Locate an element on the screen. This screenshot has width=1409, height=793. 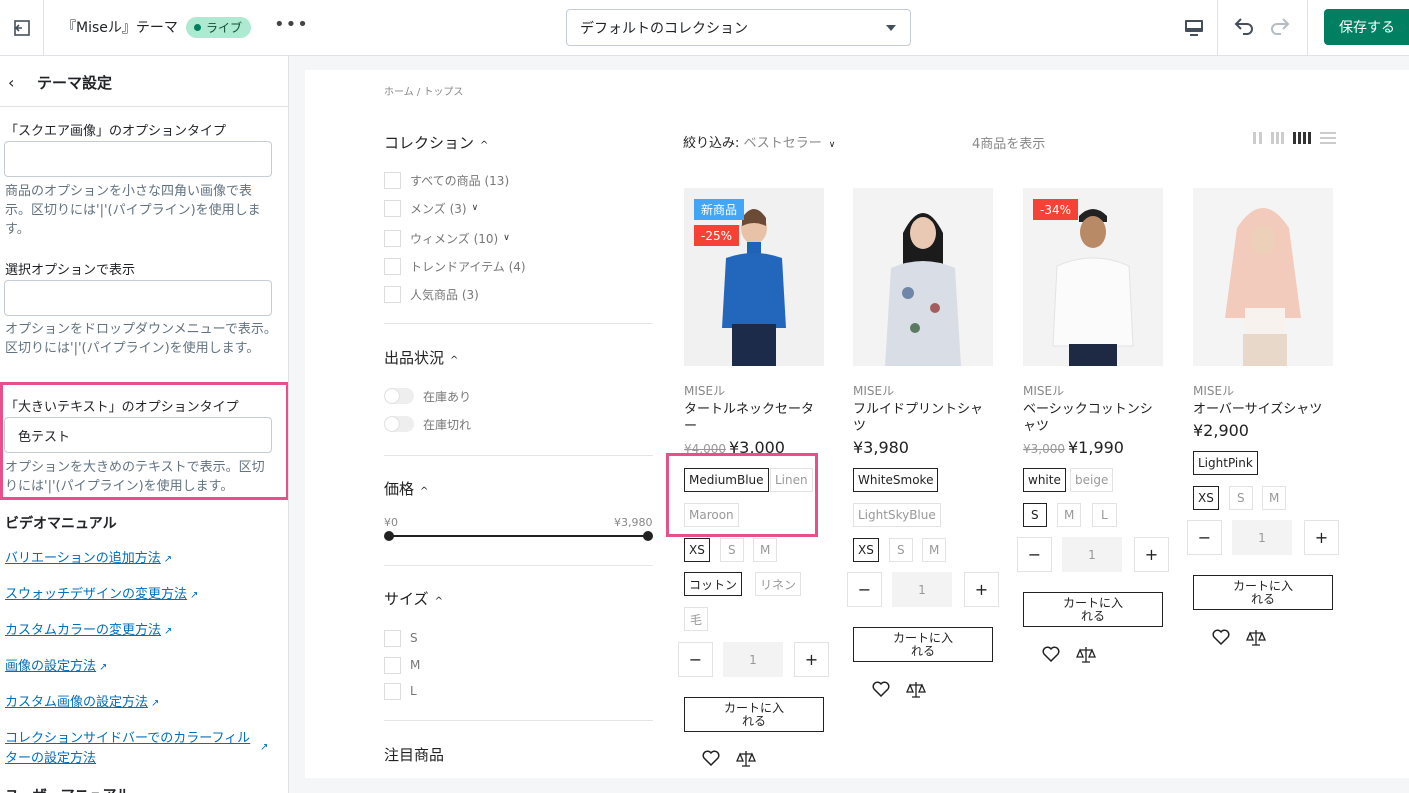
sort-by: 絞り込み: ベストセラー ∨ is located at coordinates (759, 141).